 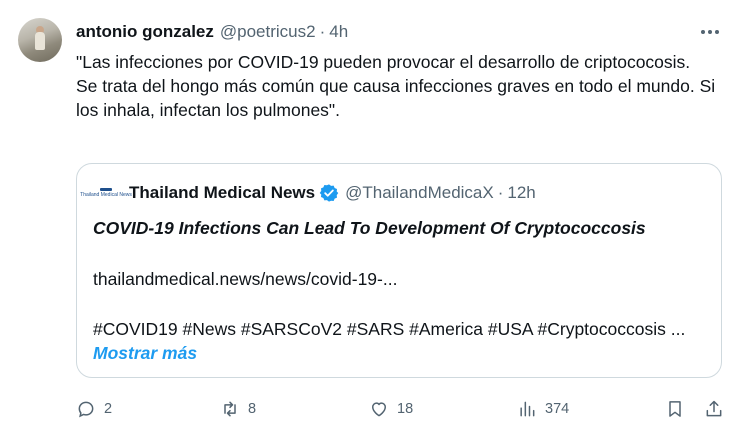 I want to click on tweet-time: 4h, so click(x=338, y=32).